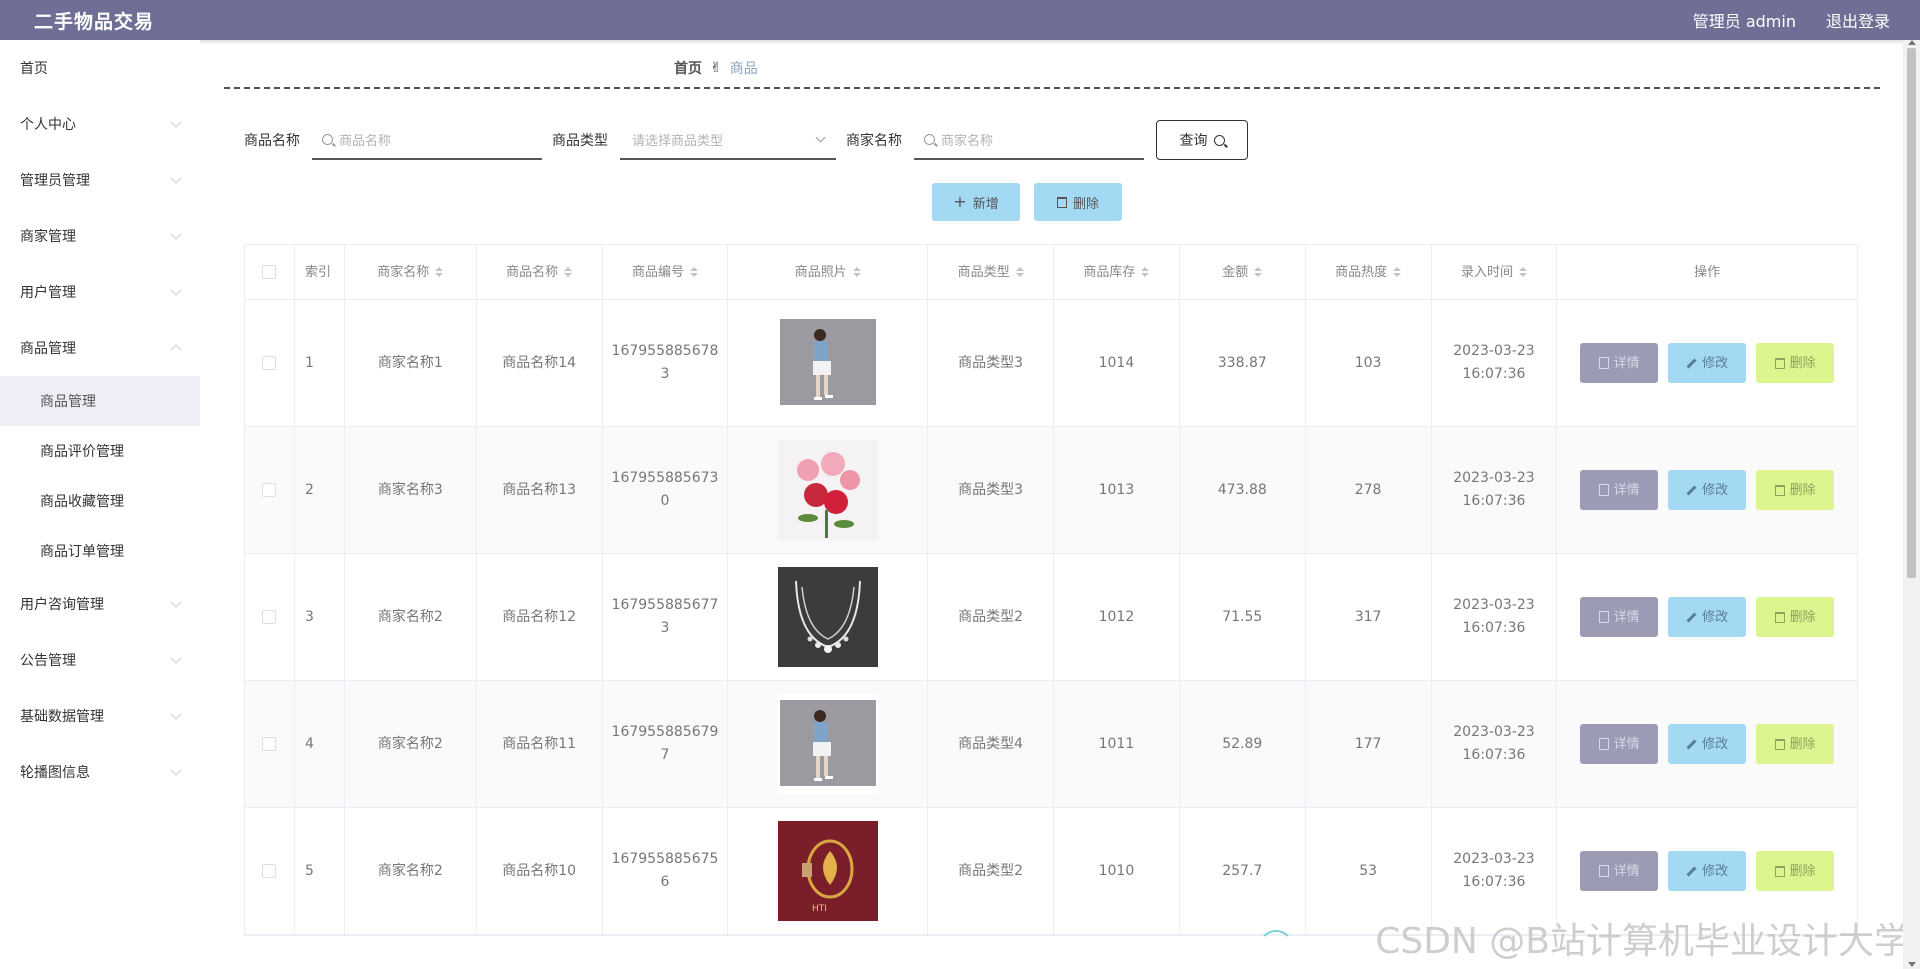  What do you see at coordinates (427, 140) in the screenshot?
I see `goods-name-input: 商品名称` at bounding box center [427, 140].